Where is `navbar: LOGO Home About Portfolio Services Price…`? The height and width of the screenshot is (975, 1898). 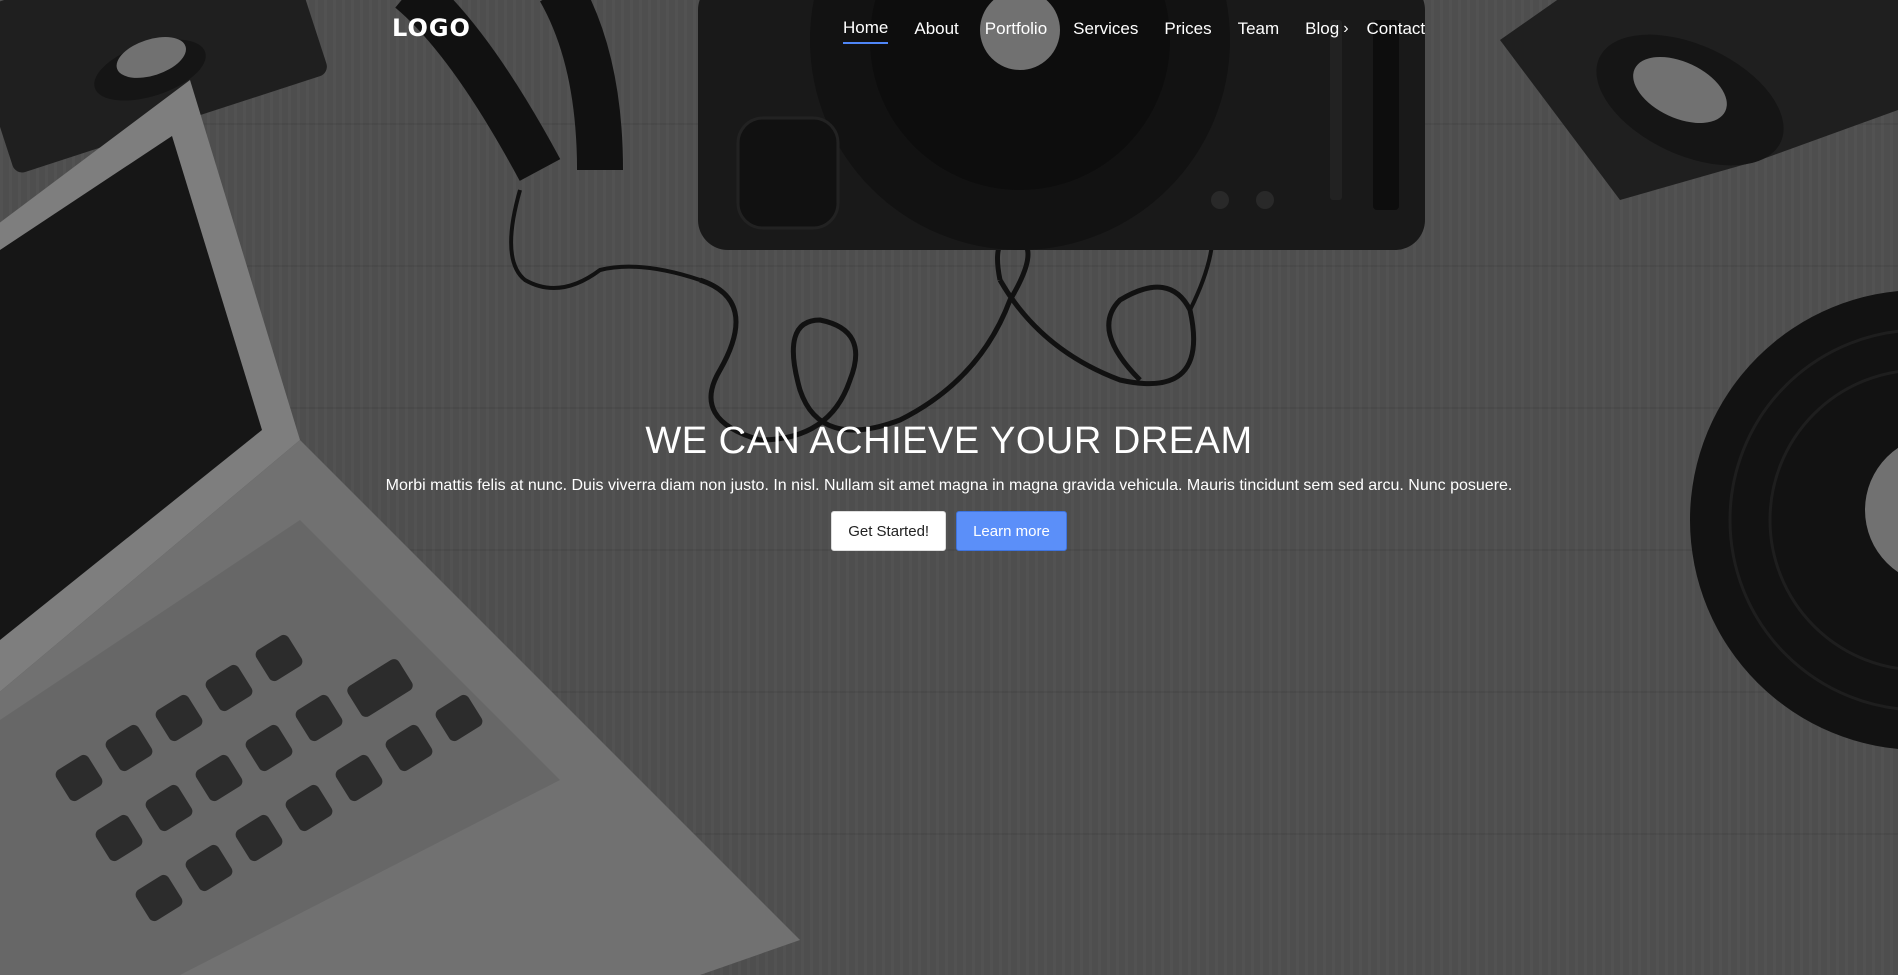 navbar: LOGO Home About Portfolio Services Price… is located at coordinates (908, 29).